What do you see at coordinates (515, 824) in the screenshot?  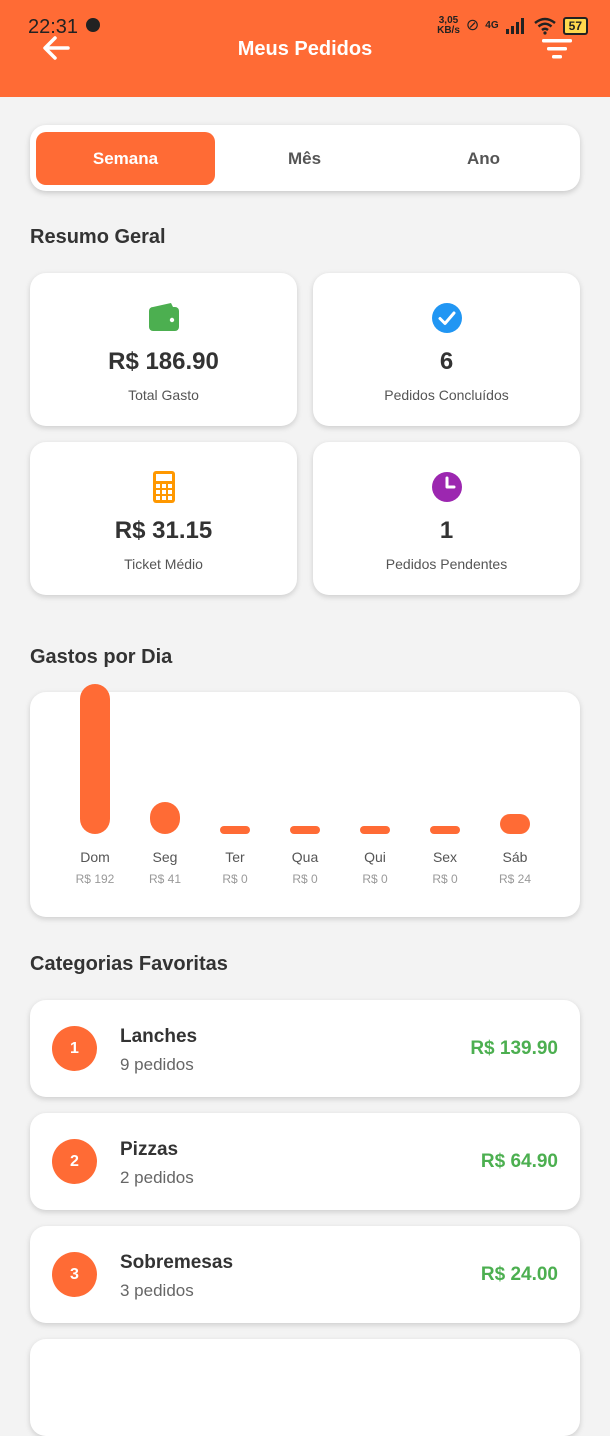 I see `chart-bar-sáb` at bounding box center [515, 824].